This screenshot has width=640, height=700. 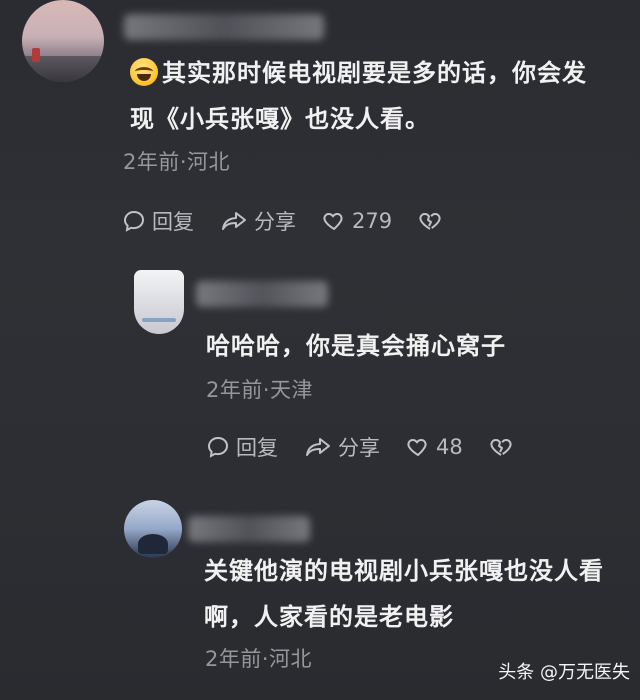 I want to click on comment-text: 关键他演的电视剧小兵张嘎也没人看啊，人家看的是老电影, so click(x=404, y=594).